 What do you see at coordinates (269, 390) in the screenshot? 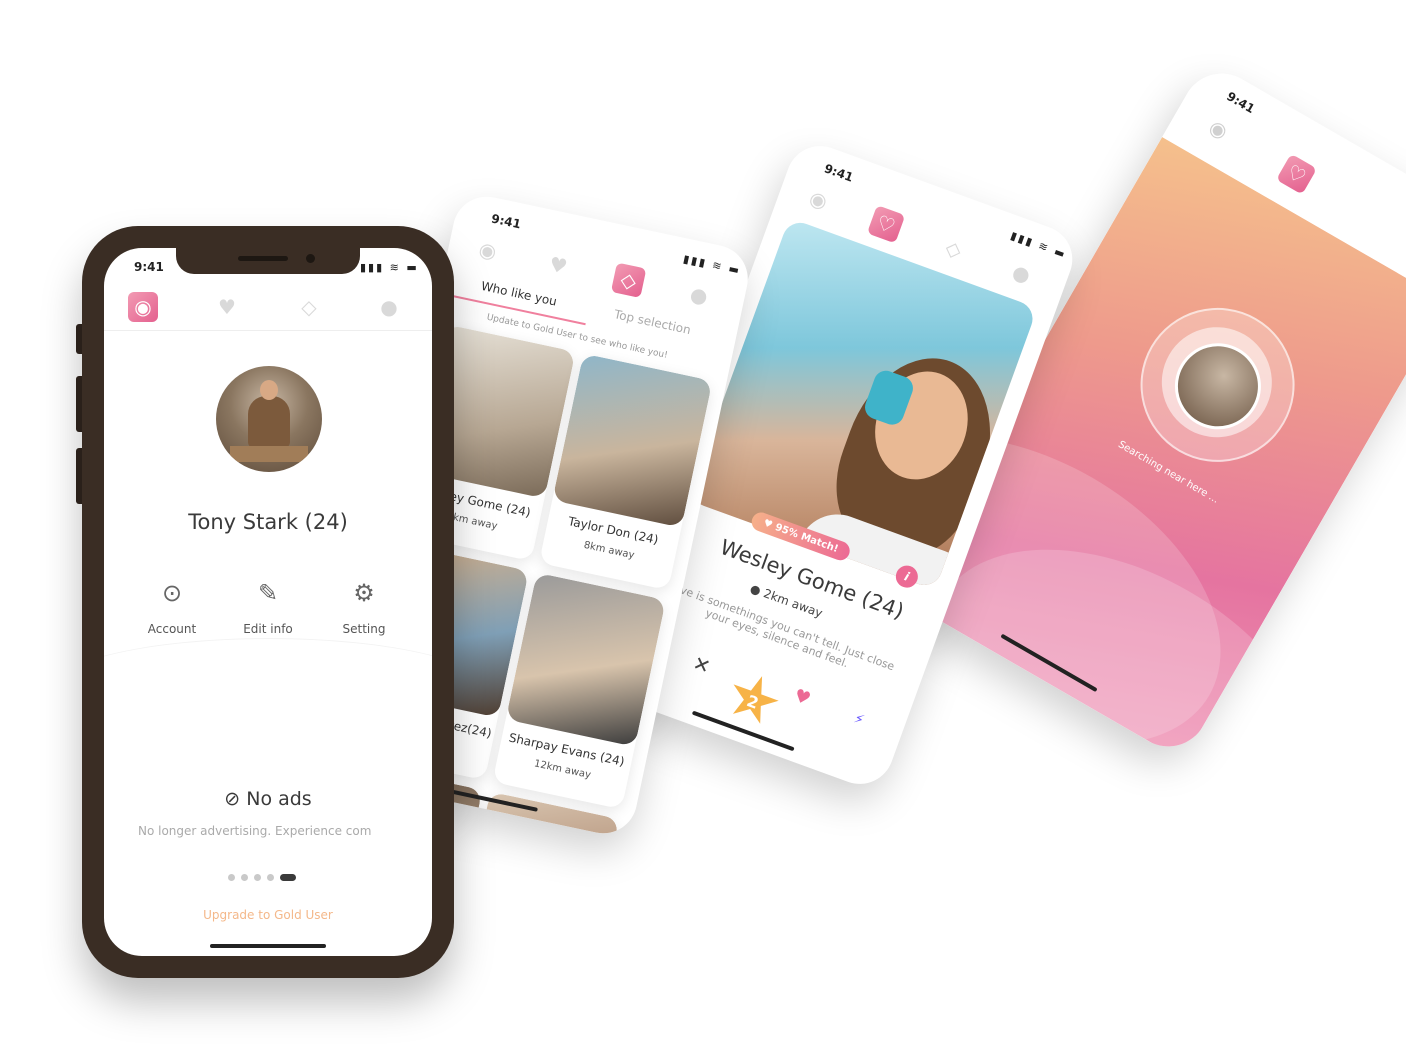
I see `avatar-head` at bounding box center [269, 390].